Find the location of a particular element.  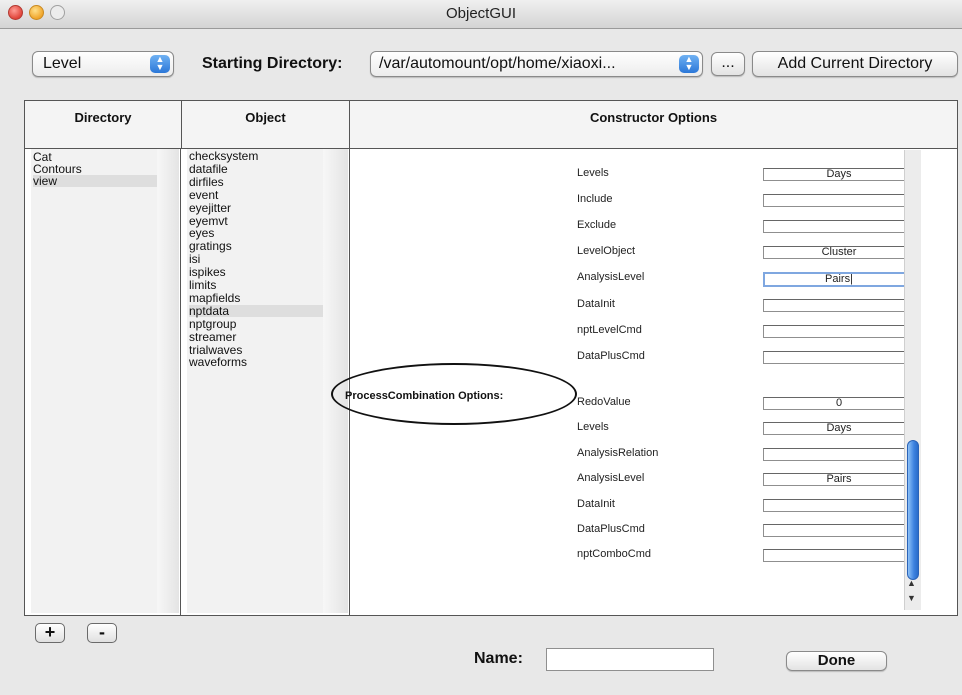

options-scrollbar: ▲ ▼ is located at coordinates (912, 380).